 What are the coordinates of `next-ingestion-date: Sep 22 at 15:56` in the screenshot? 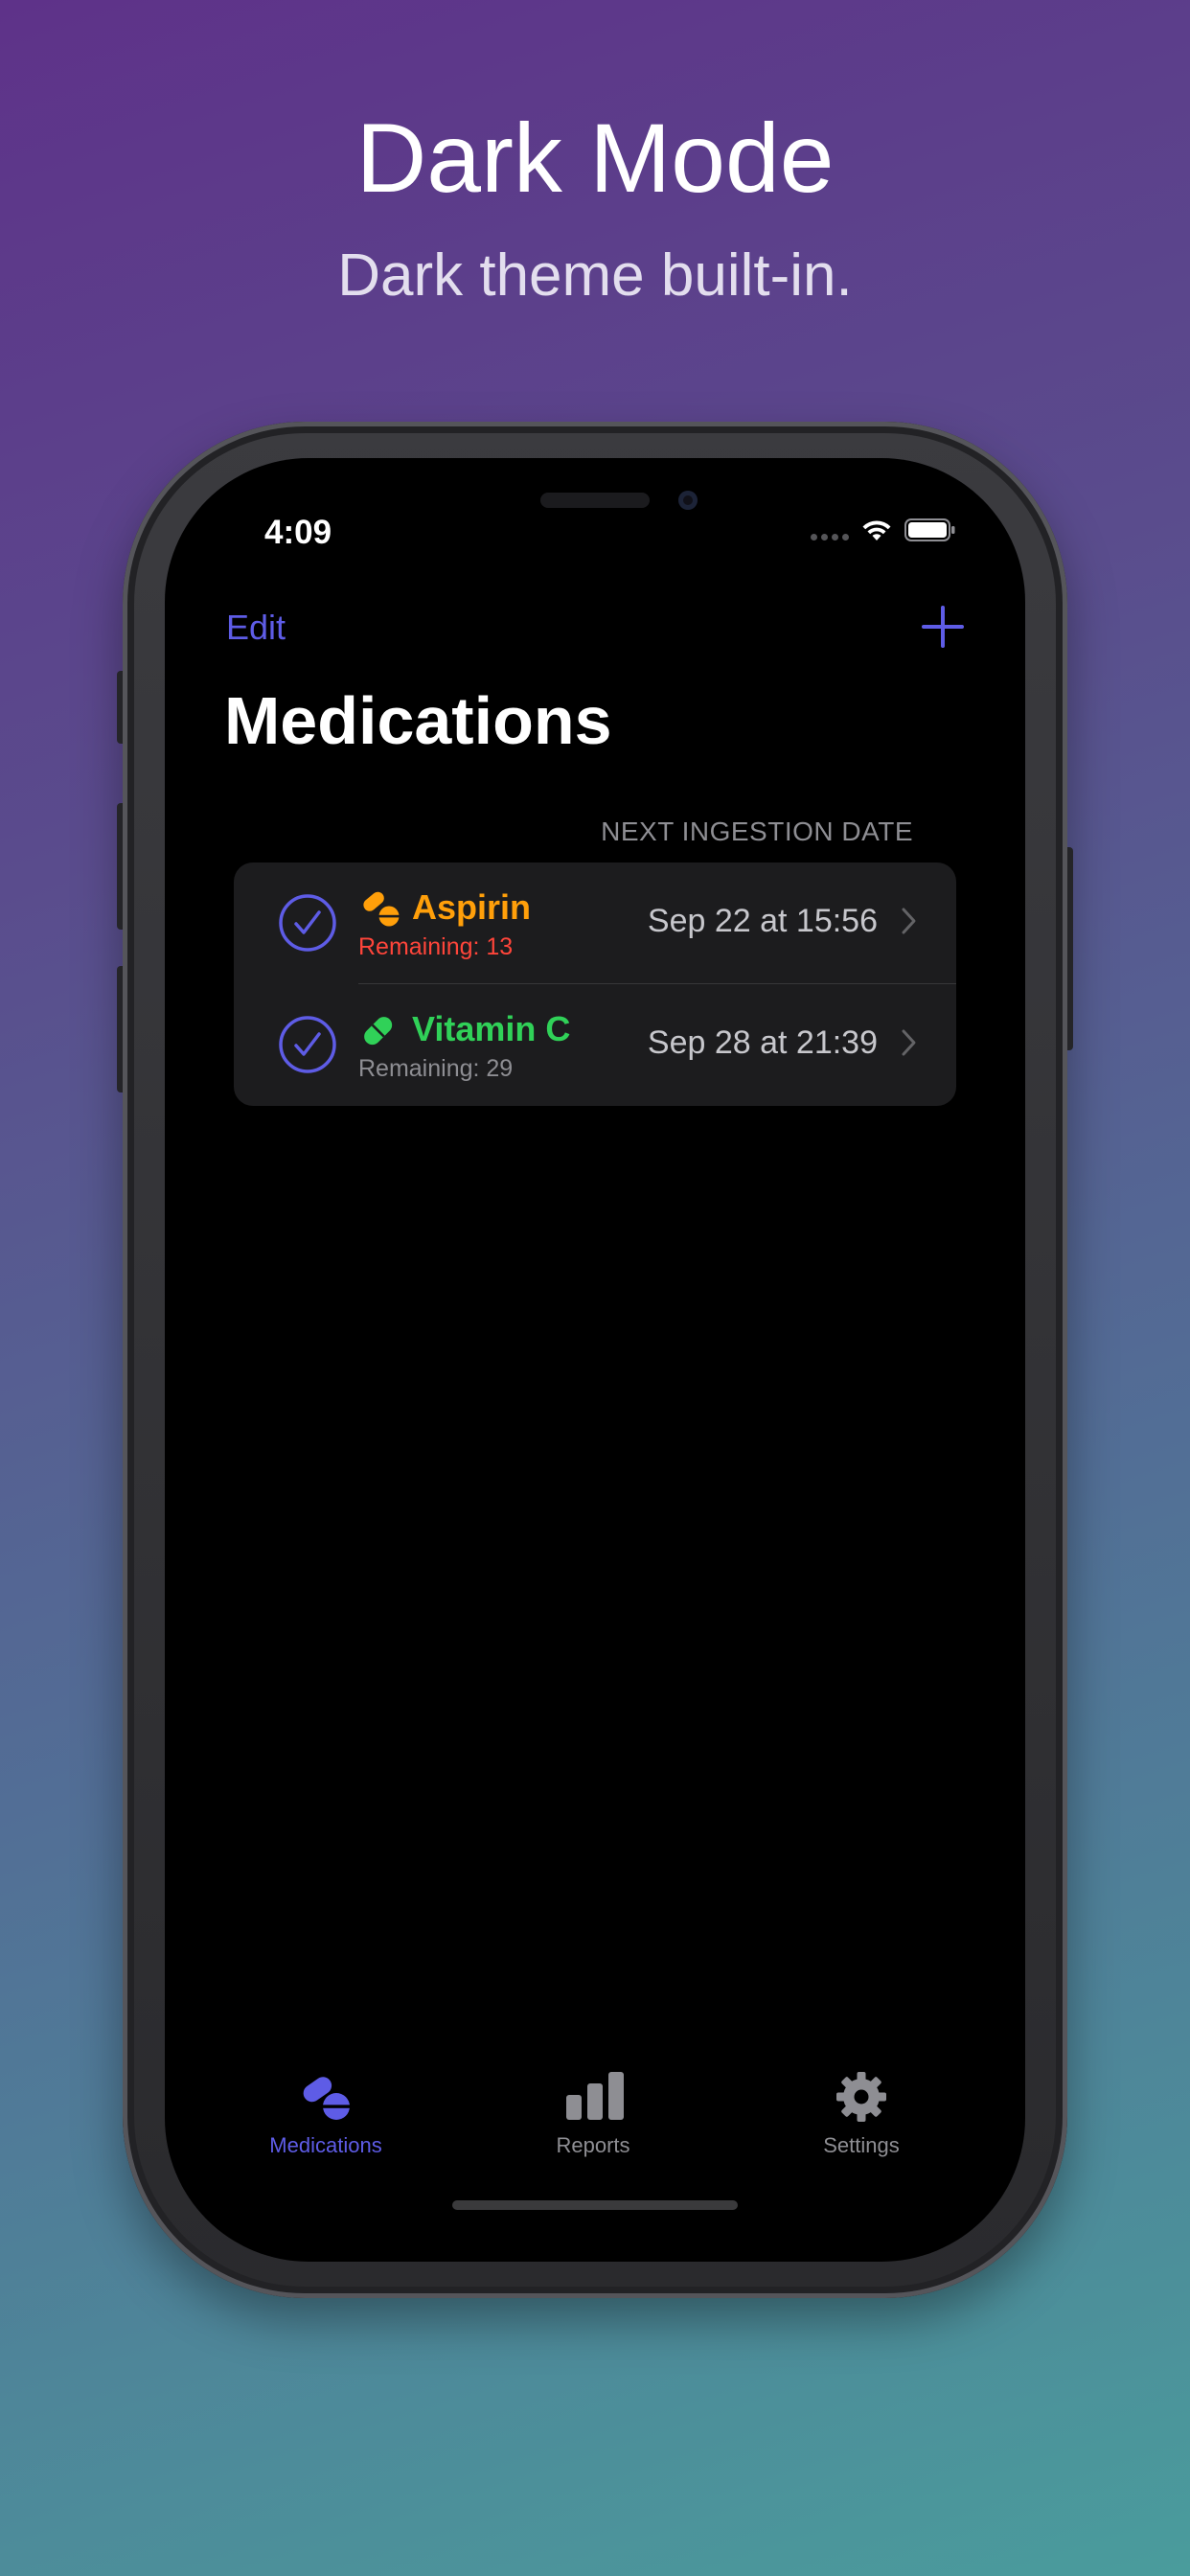 It's located at (763, 921).